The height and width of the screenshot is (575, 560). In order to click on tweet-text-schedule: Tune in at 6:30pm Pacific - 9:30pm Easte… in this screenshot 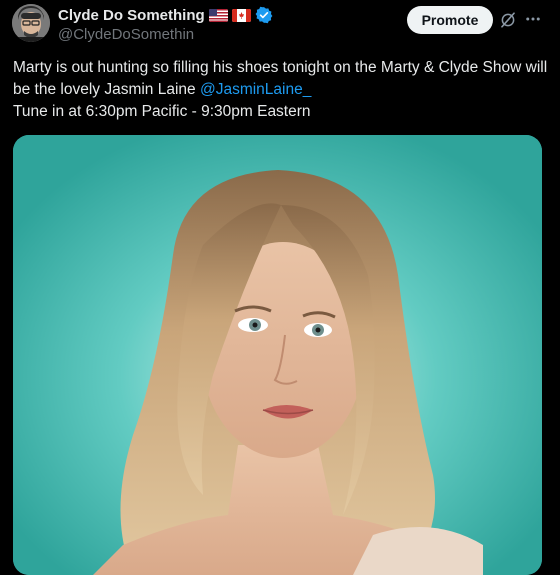, I will do `click(162, 111)`.